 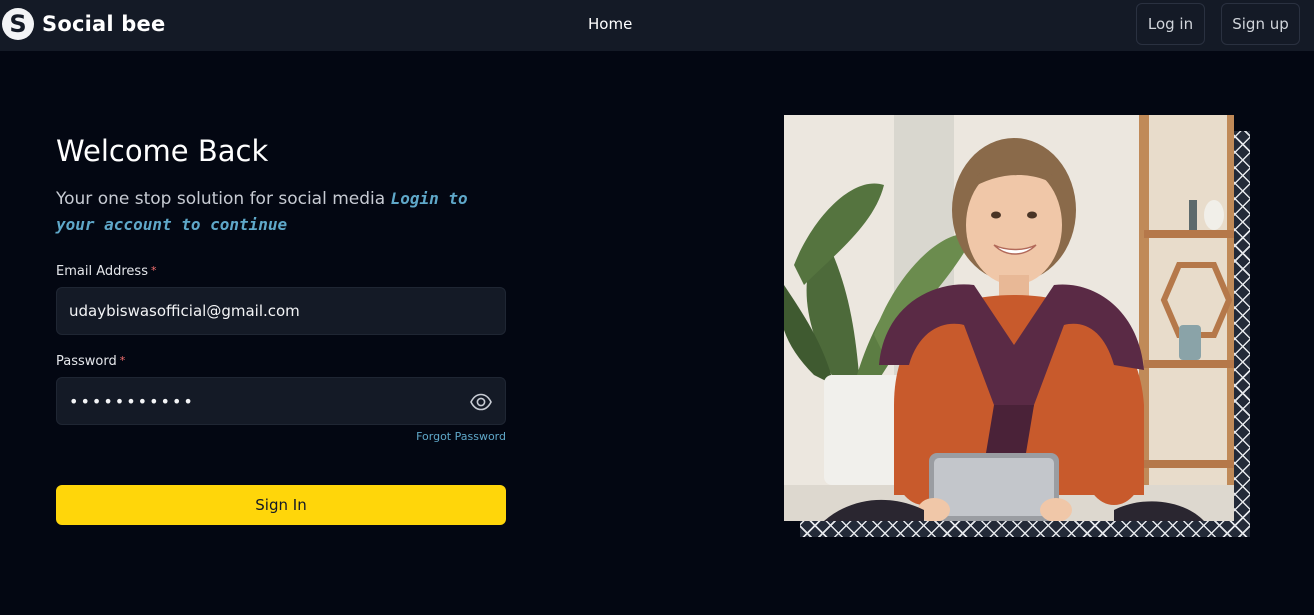 I want to click on password-field-box, so click(x=281, y=401).